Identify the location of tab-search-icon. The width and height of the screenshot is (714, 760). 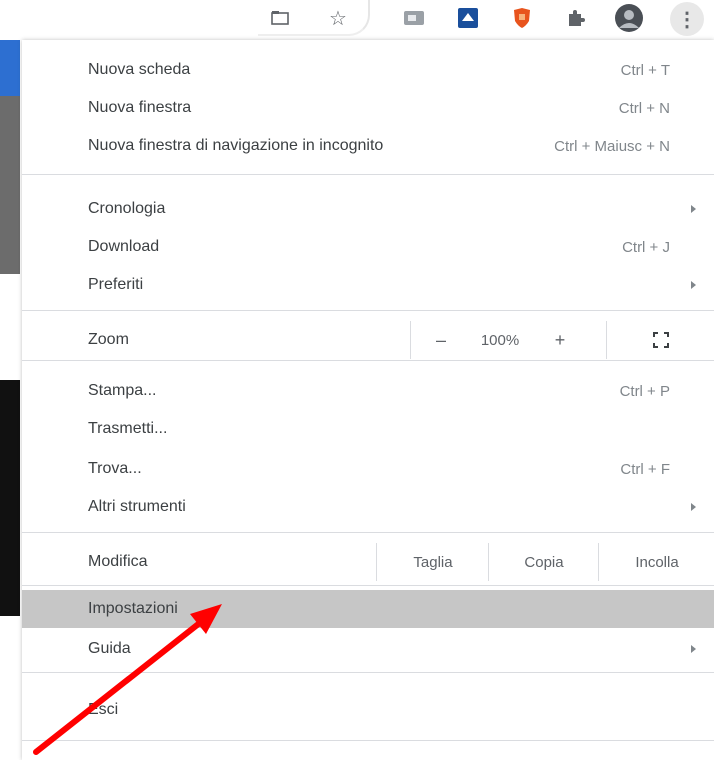
(280, 18).